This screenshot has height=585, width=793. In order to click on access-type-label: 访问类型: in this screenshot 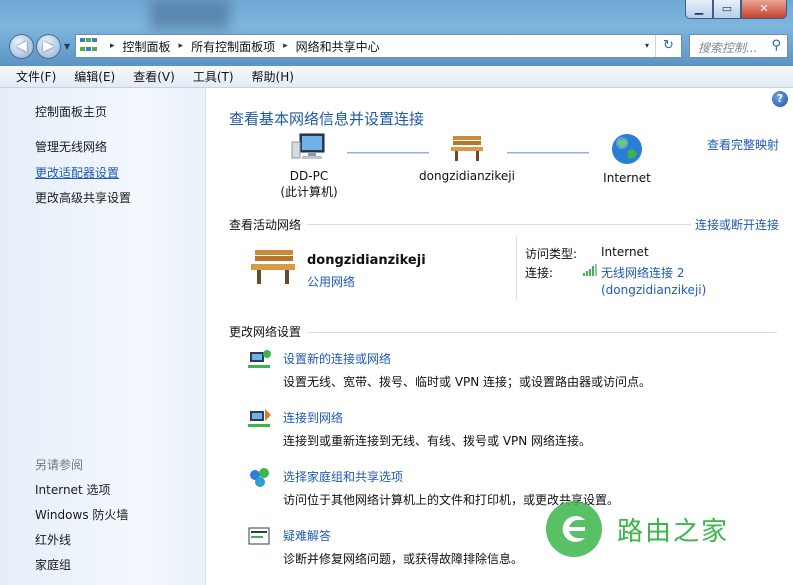, I will do `click(551, 254)`.